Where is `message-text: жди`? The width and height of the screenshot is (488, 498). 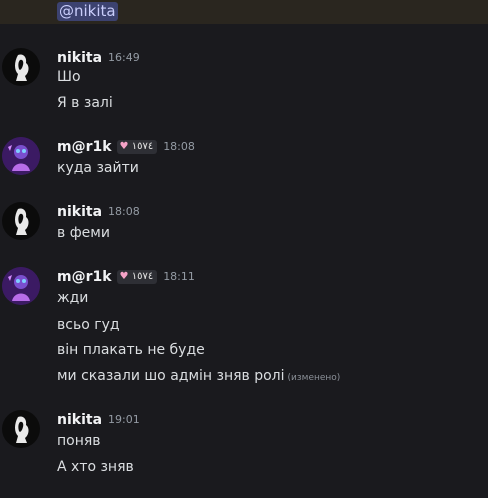
message-text: жди is located at coordinates (73, 298).